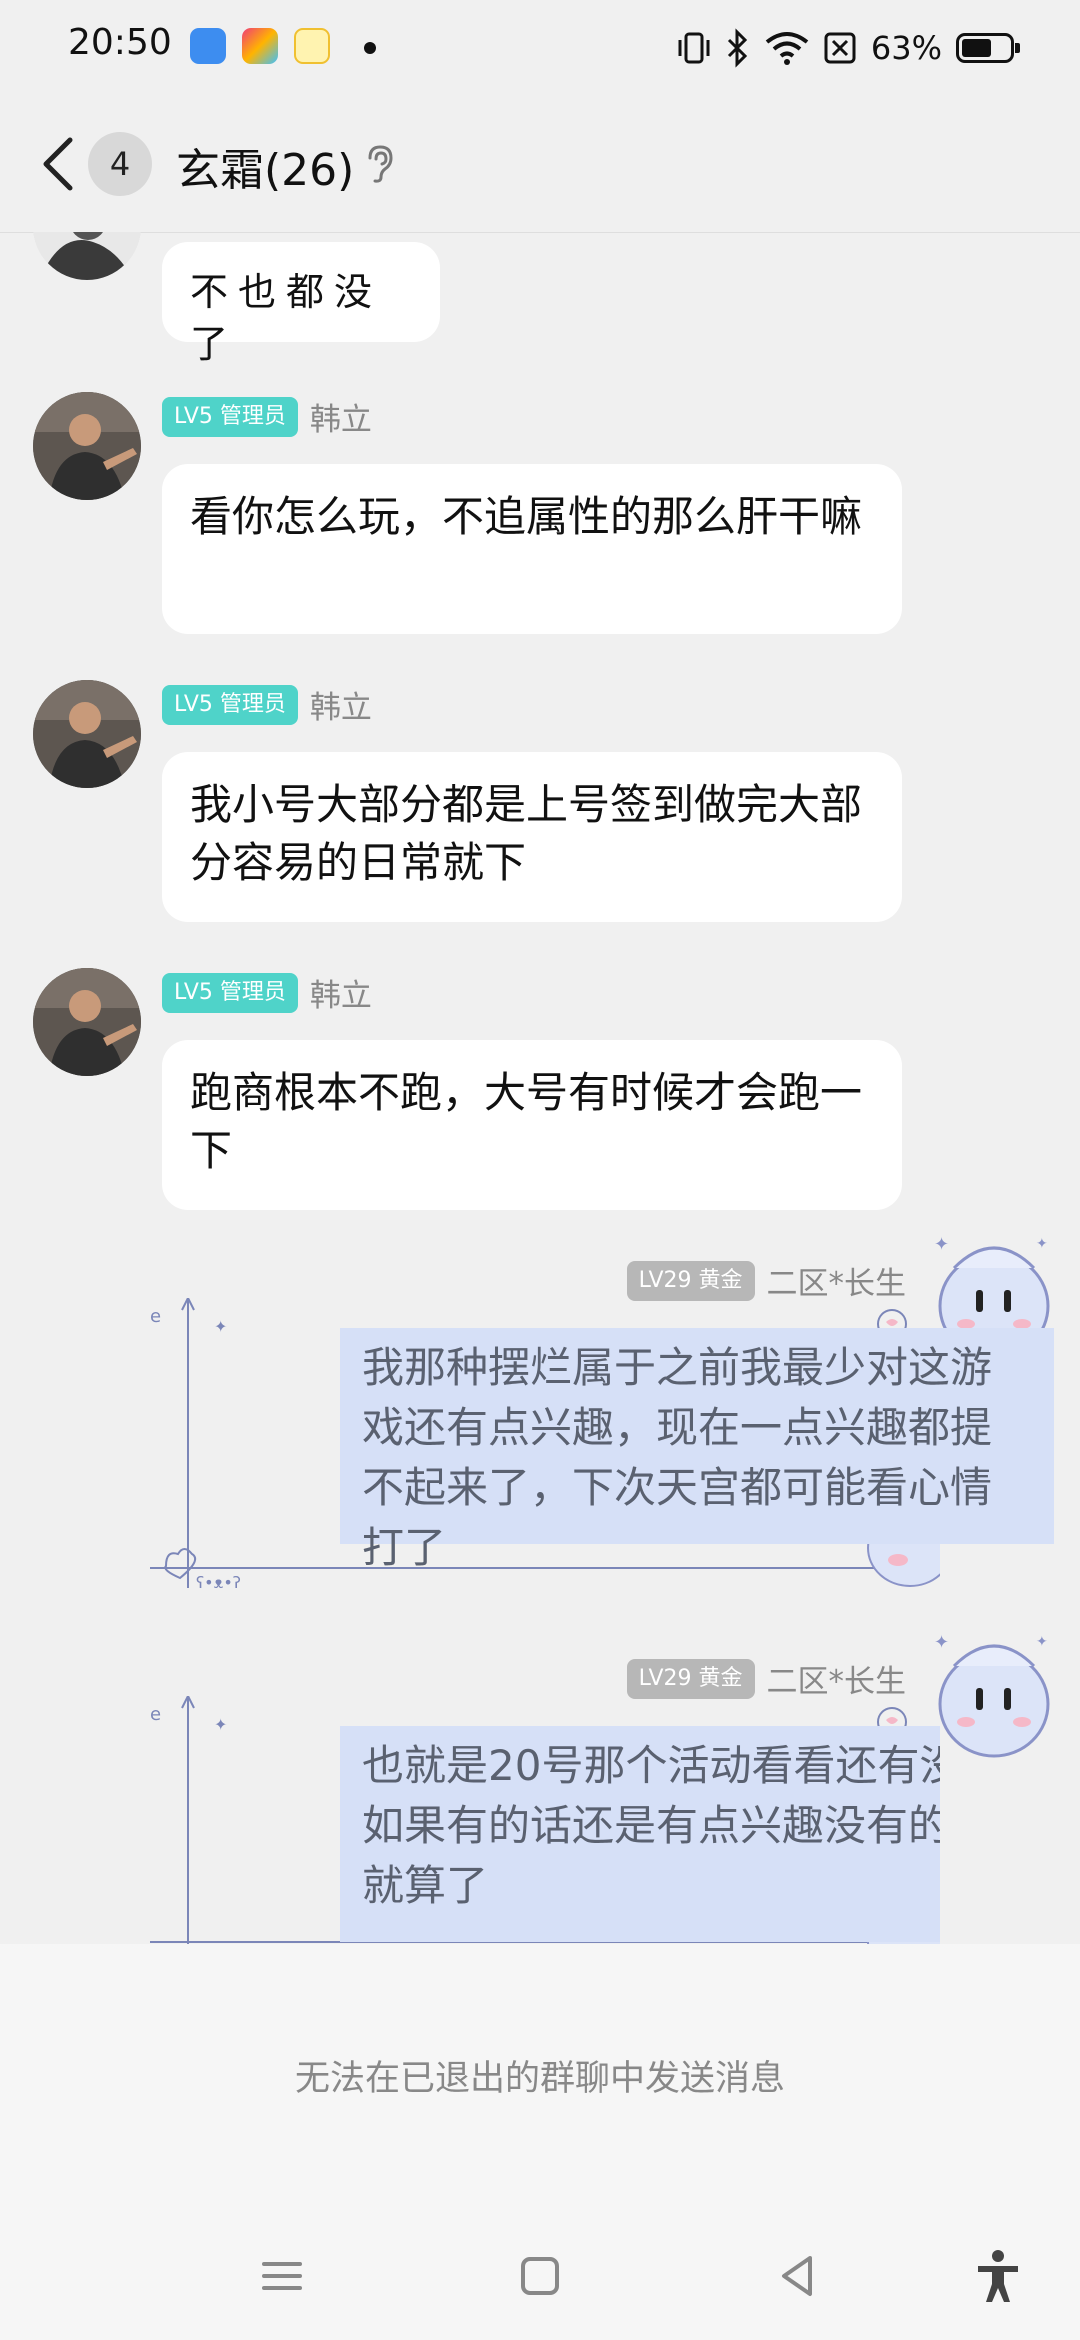 The width and height of the screenshot is (1080, 2340). What do you see at coordinates (260, 46) in the screenshot?
I see `star-app-icon` at bounding box center [260, 46].